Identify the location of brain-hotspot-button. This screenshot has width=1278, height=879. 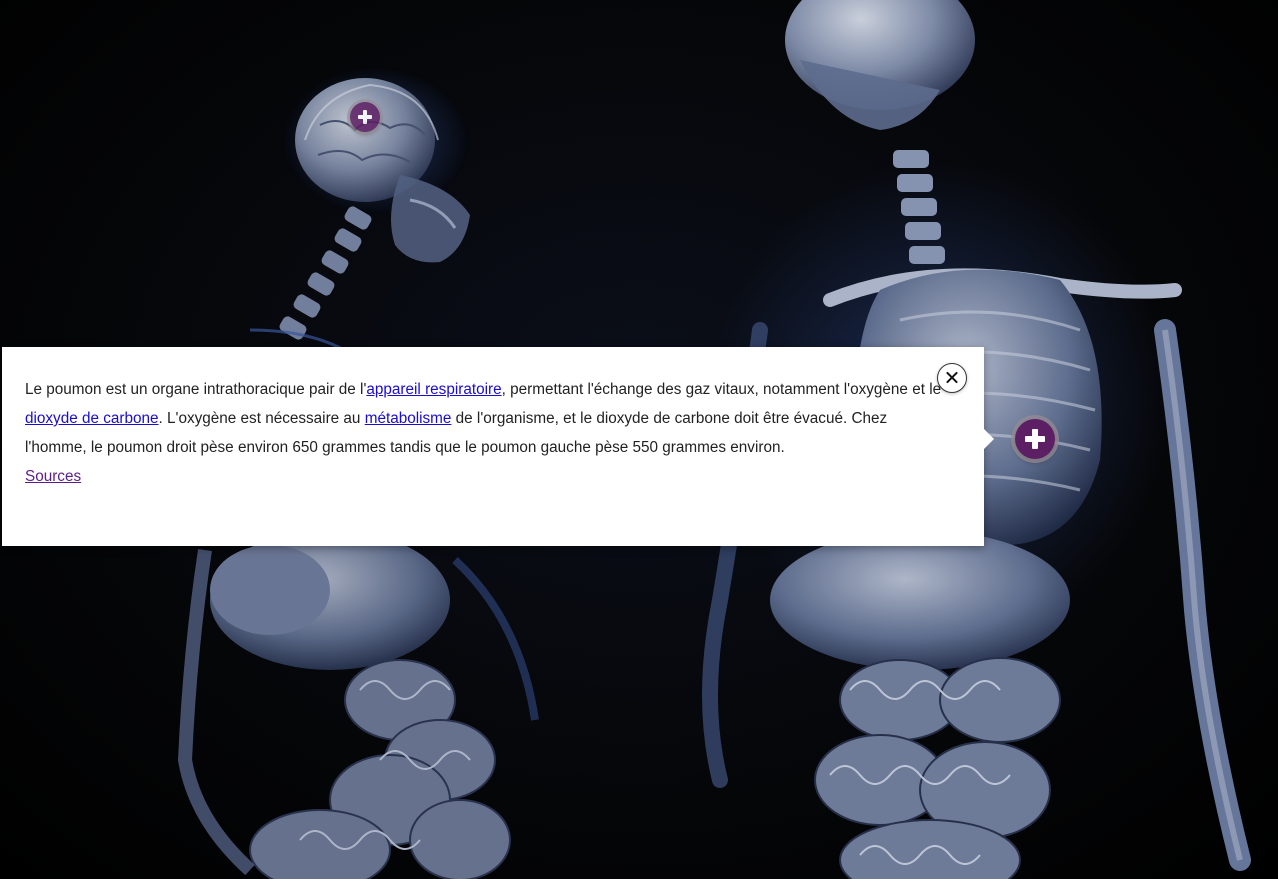
(365, 117).